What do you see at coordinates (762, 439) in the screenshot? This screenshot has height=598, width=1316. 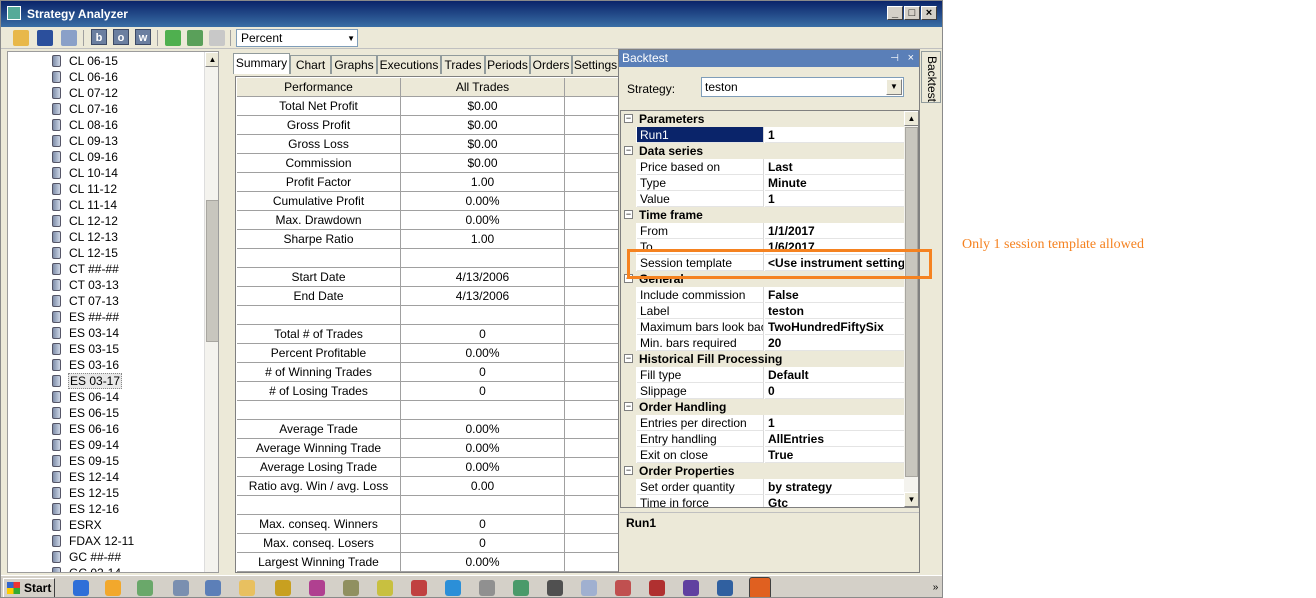 I see `property-row: Entry handling AllEntries` at bounding box center [762, 439].